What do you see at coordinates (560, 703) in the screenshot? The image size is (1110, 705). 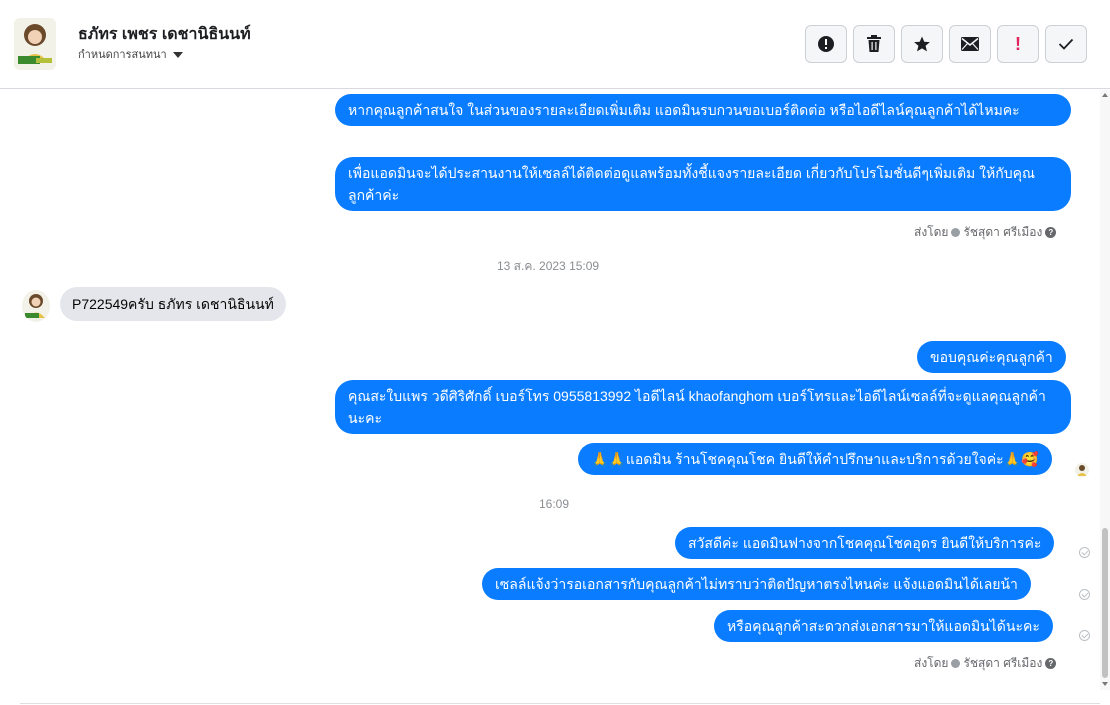 I see `divider` at bounding box center [560, 703].